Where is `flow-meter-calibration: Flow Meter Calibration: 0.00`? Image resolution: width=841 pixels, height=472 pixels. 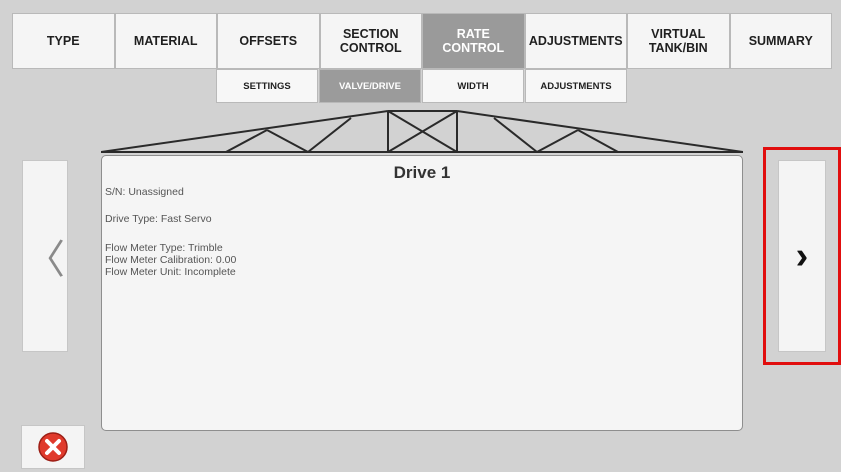 flow-meter-calibration: Flow Meter Calibration: 0.00 is located at coordinates (171, 260).